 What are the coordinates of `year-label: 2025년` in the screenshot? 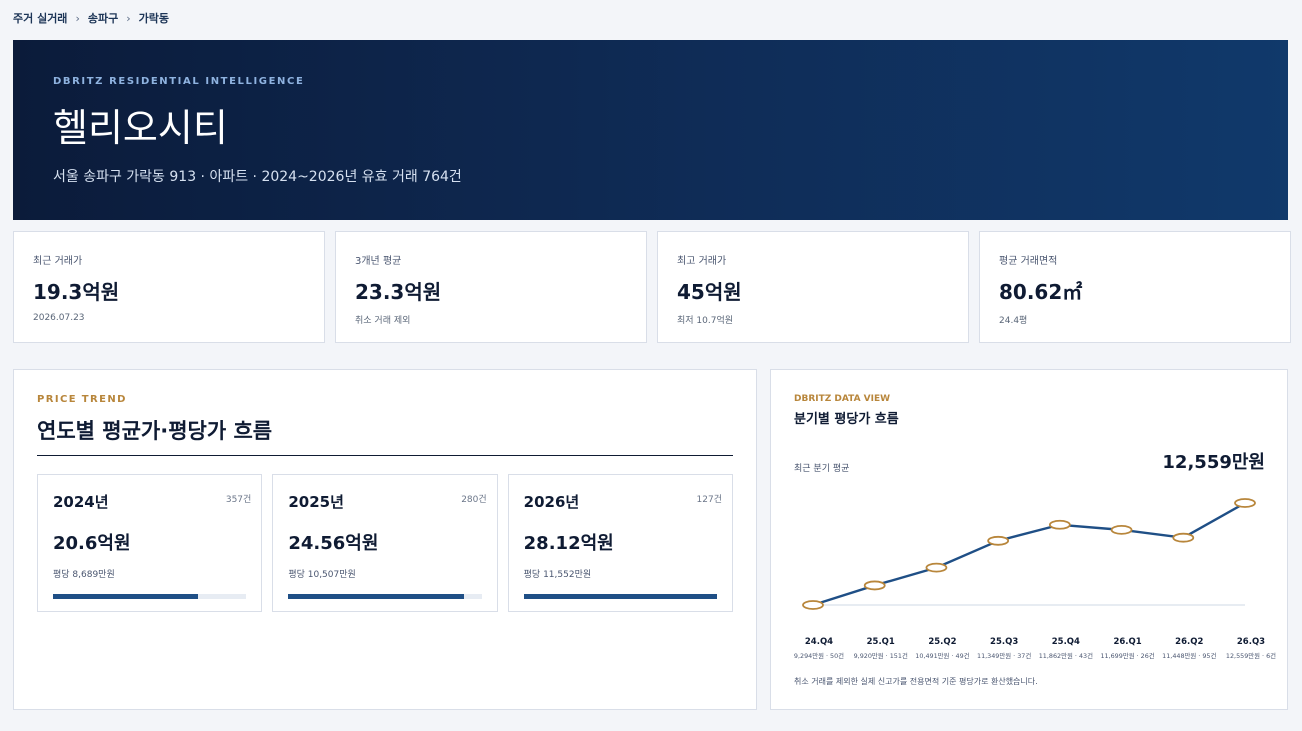 It's located at (316, 502).